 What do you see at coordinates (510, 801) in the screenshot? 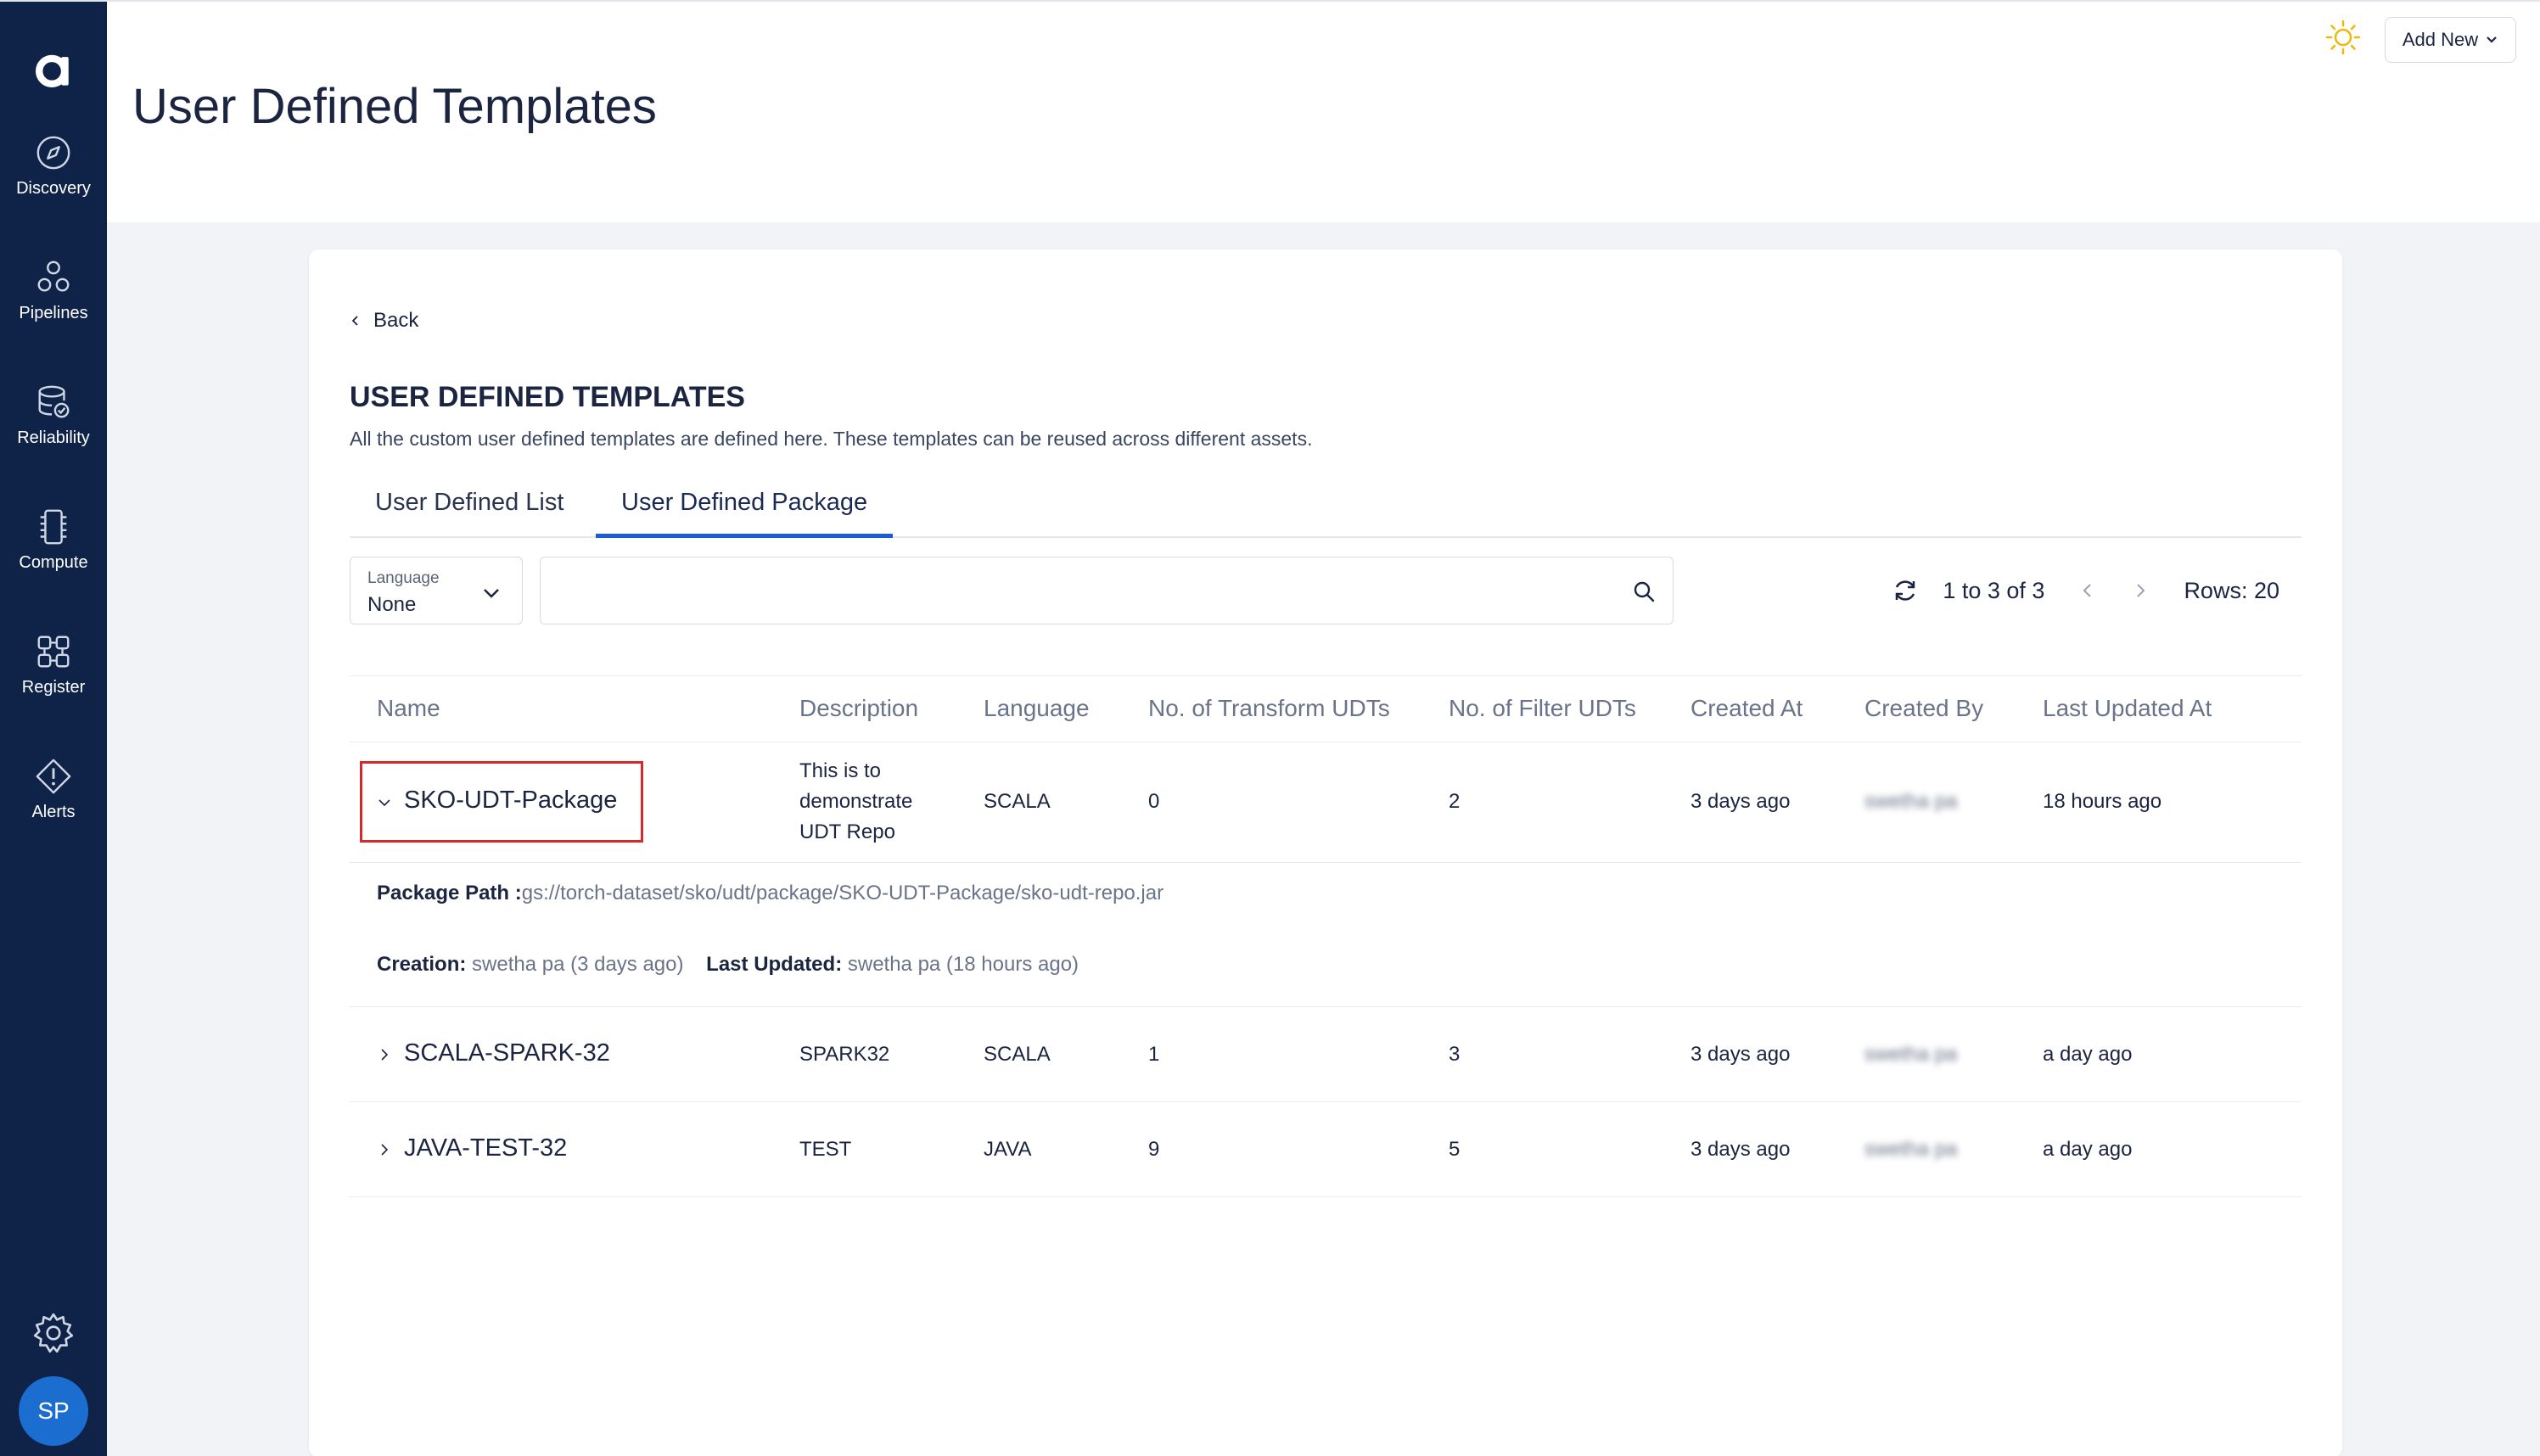
I see `package-name: SKO-UDT-Package` at bounding box center [510, 801].